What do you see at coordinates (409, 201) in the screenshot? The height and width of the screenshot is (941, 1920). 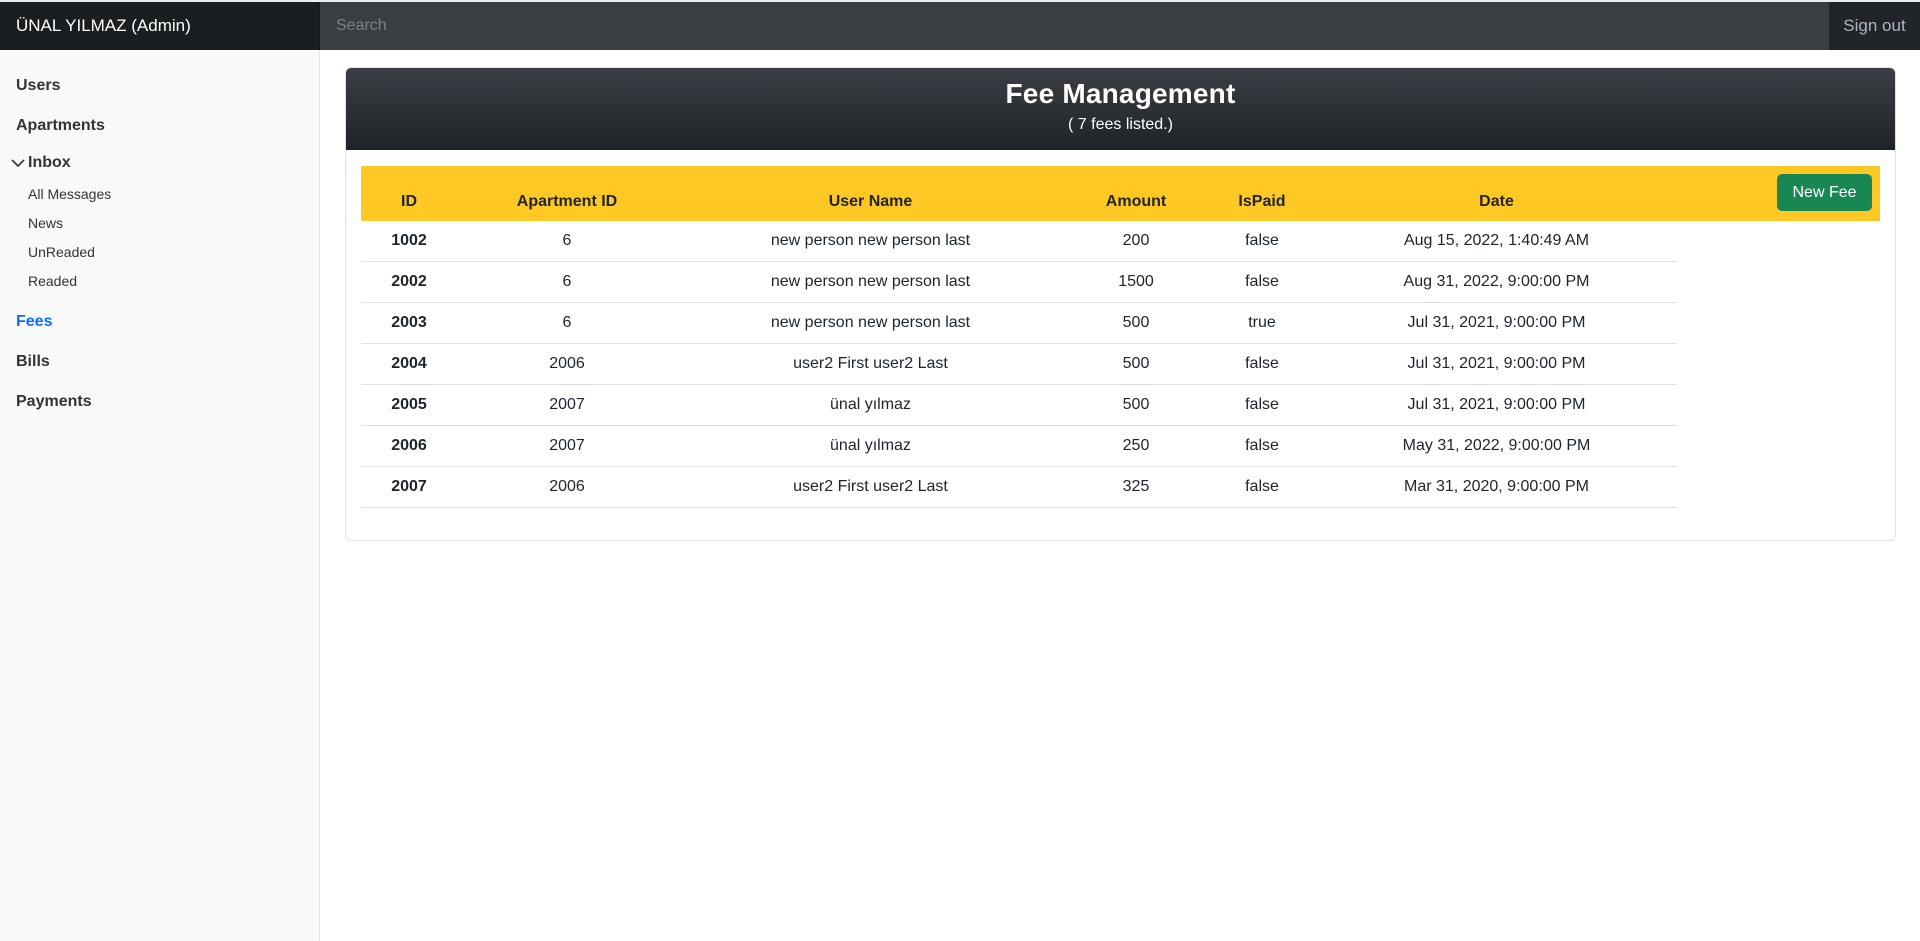 I see `column-header-id: ID` at bounding box center [409, 201].